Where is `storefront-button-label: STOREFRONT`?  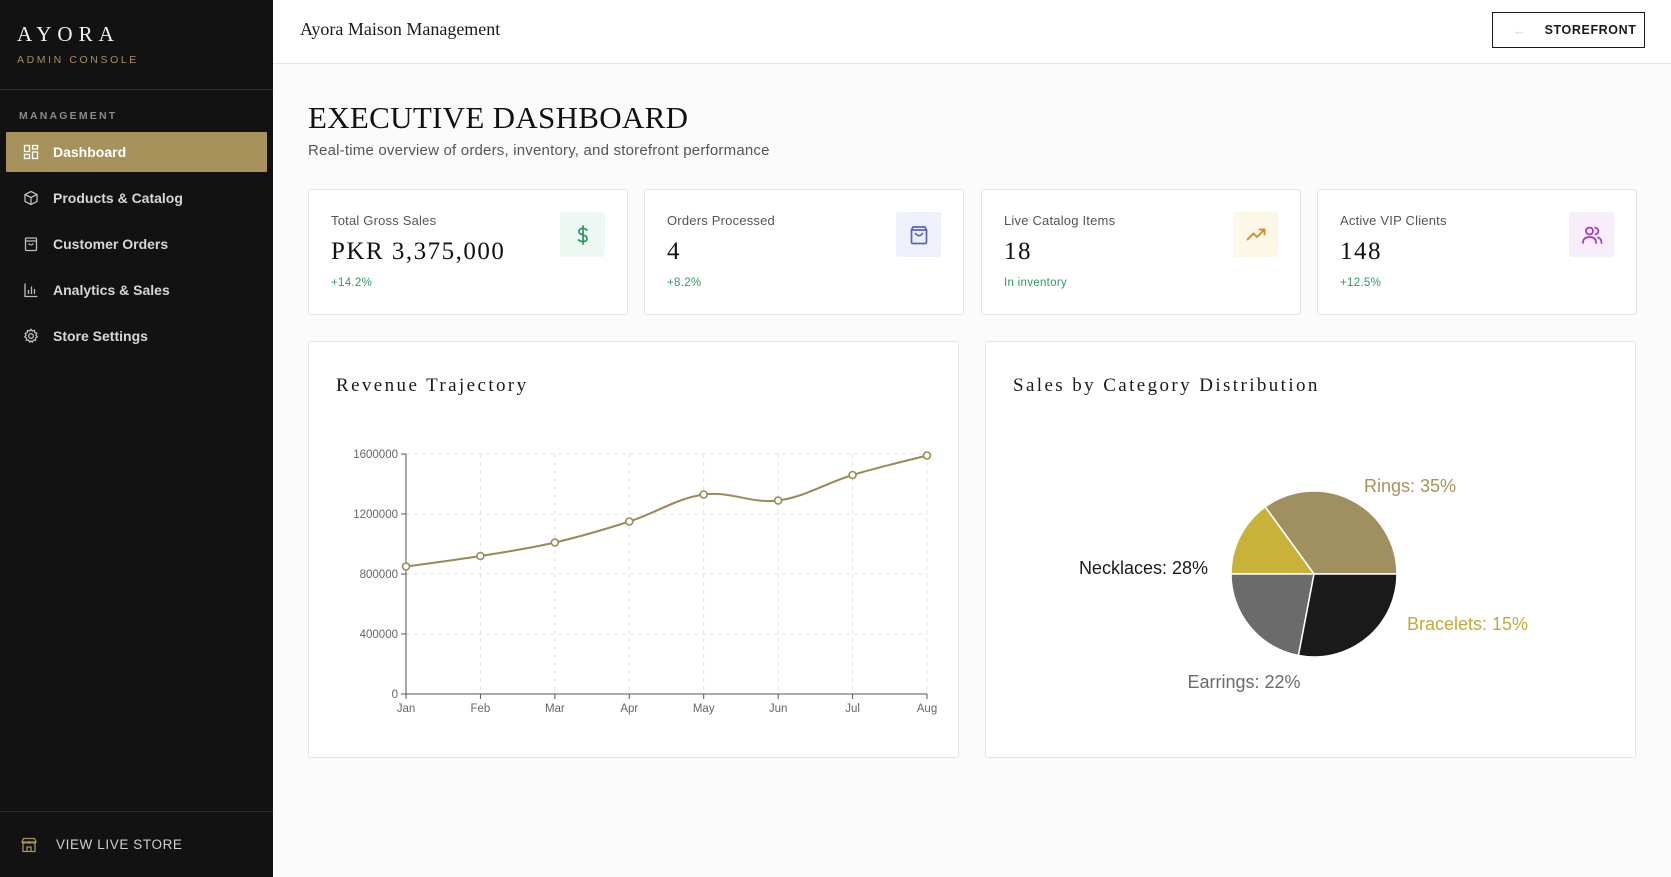
storefront-button-label: STOREFRONT is located at coordinates (1590, 30).